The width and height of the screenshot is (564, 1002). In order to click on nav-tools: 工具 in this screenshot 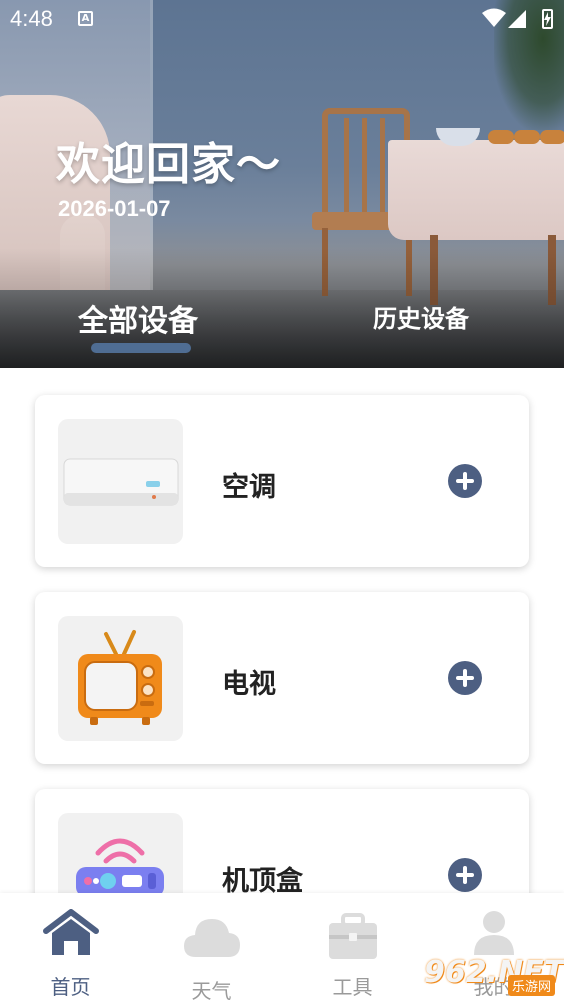, I will do `click(352, 947)`.